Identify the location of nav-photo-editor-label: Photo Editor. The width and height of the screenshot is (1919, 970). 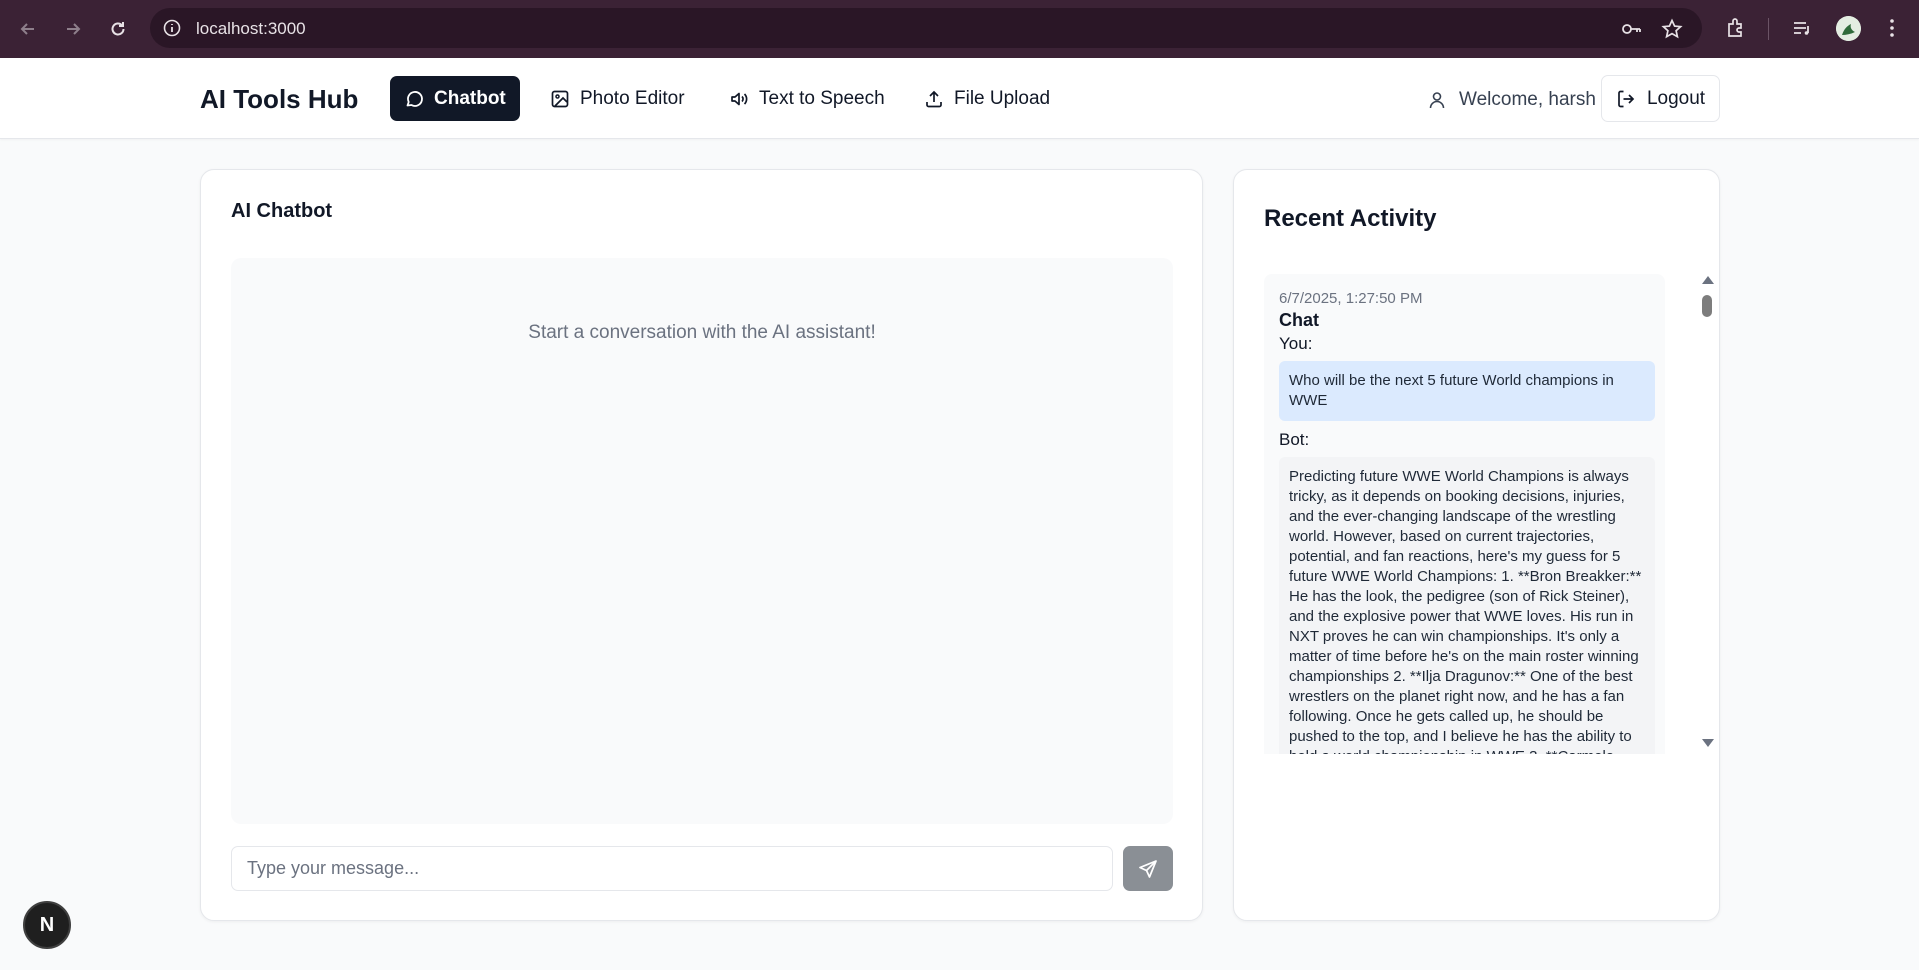
(632, 98).